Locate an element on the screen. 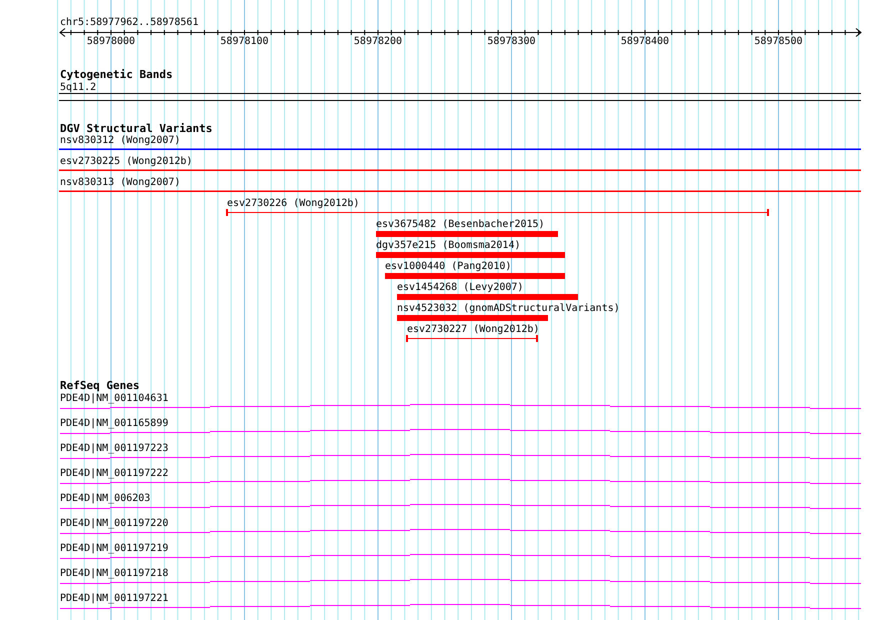 This screenshot has width=890, height=620. band-label: 5q11.2 is located at coordinates (78, 87).